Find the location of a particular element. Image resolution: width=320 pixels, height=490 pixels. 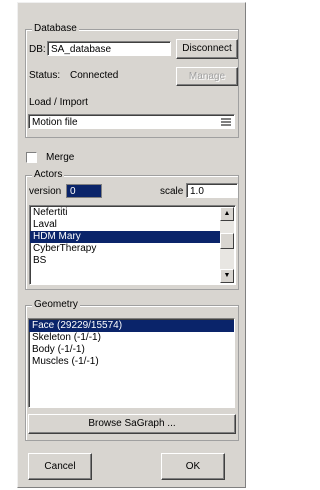

scroll-thumb is located at coordinates (227, 241).